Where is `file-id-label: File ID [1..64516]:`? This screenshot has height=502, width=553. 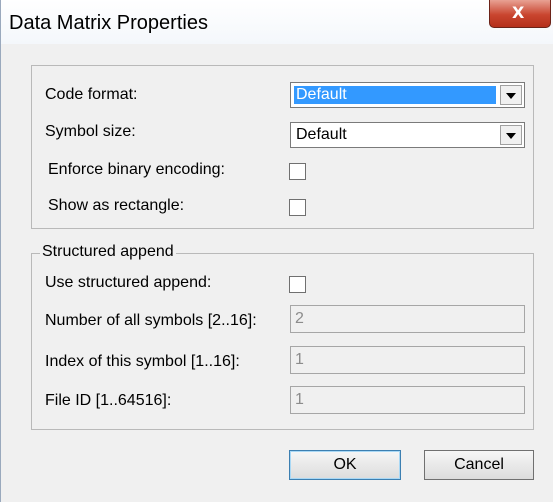 file-id-label: File ID [1..64516]: is located at coordinates (108, 400).